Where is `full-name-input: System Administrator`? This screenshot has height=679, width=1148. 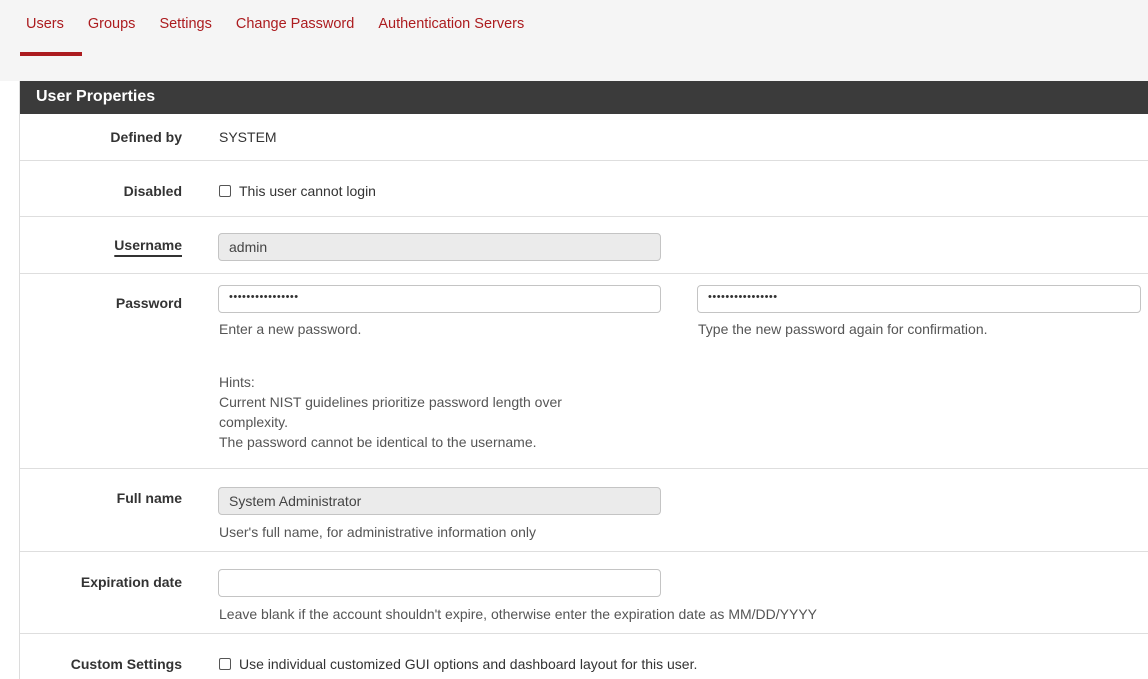 full-name-input: System Administrator is located at coordinates (439, 501).